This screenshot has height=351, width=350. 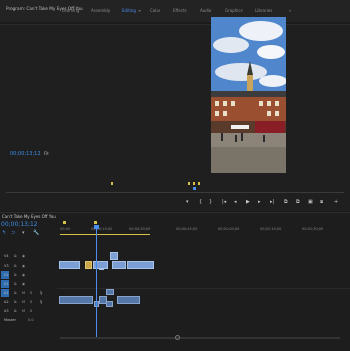 What do you see at coordinates (100, 10) in the screenshot?
I see `workspace-tab-assembly: Assembly` at bounding box center [100, 10].